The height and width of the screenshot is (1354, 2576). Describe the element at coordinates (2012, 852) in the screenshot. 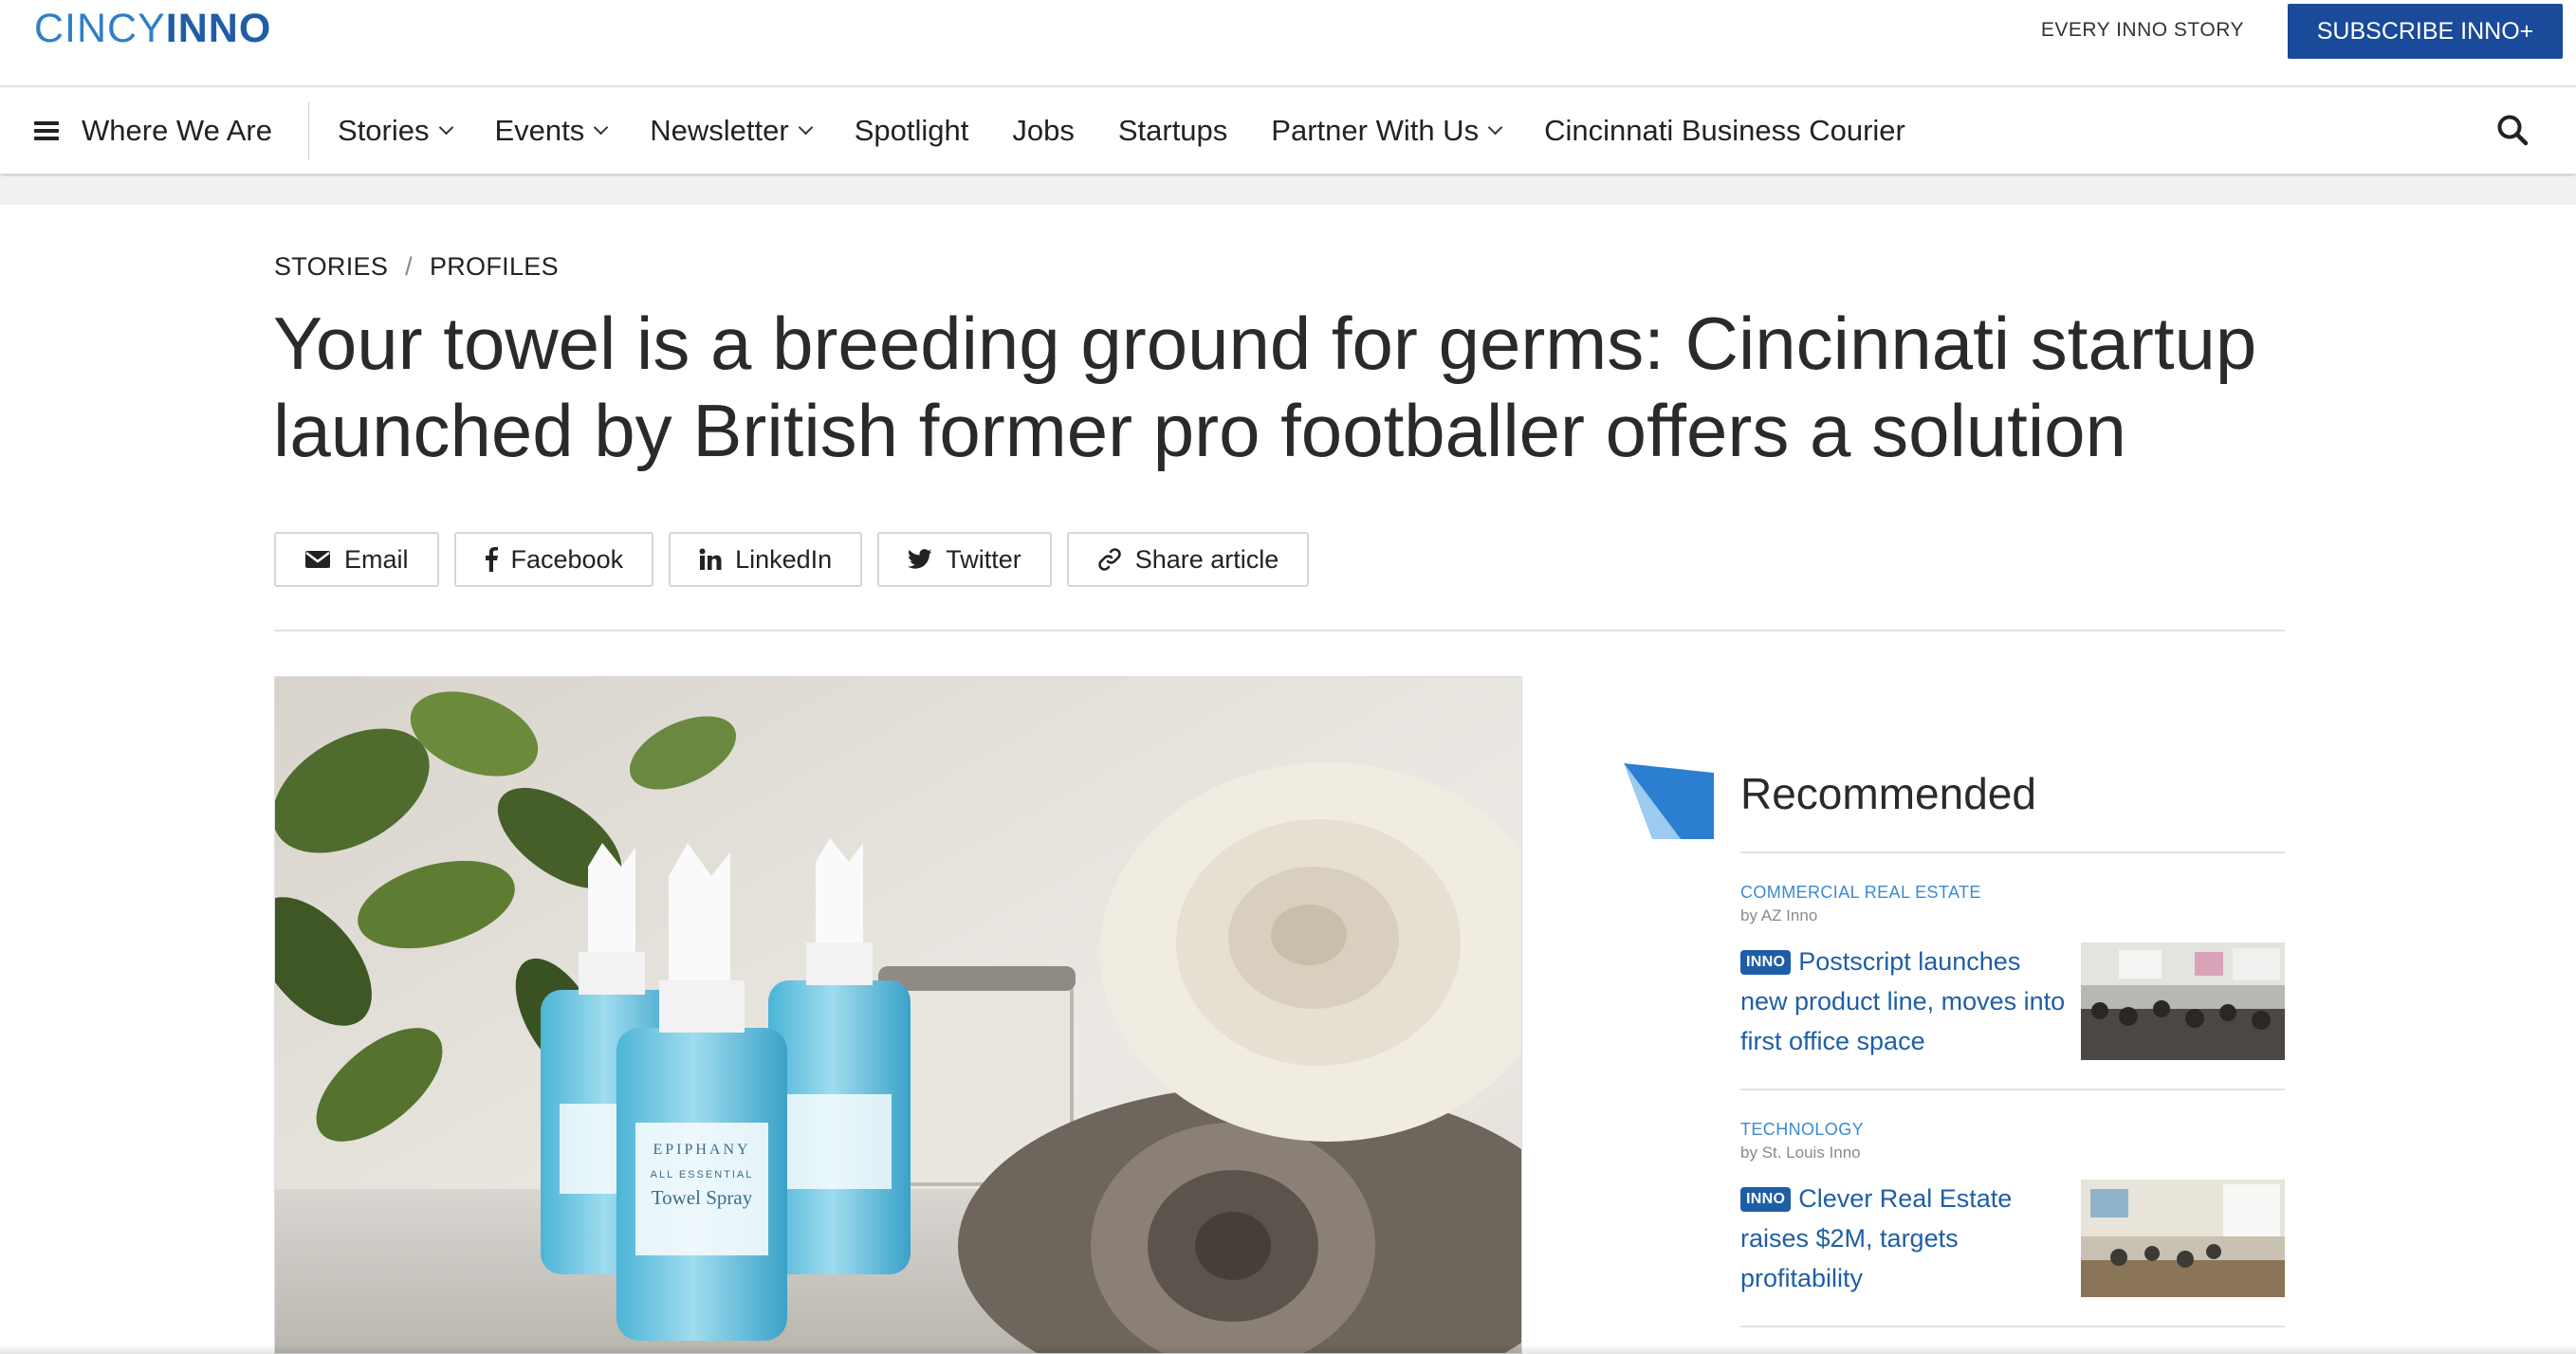

I see `recommended-divider` at that location.